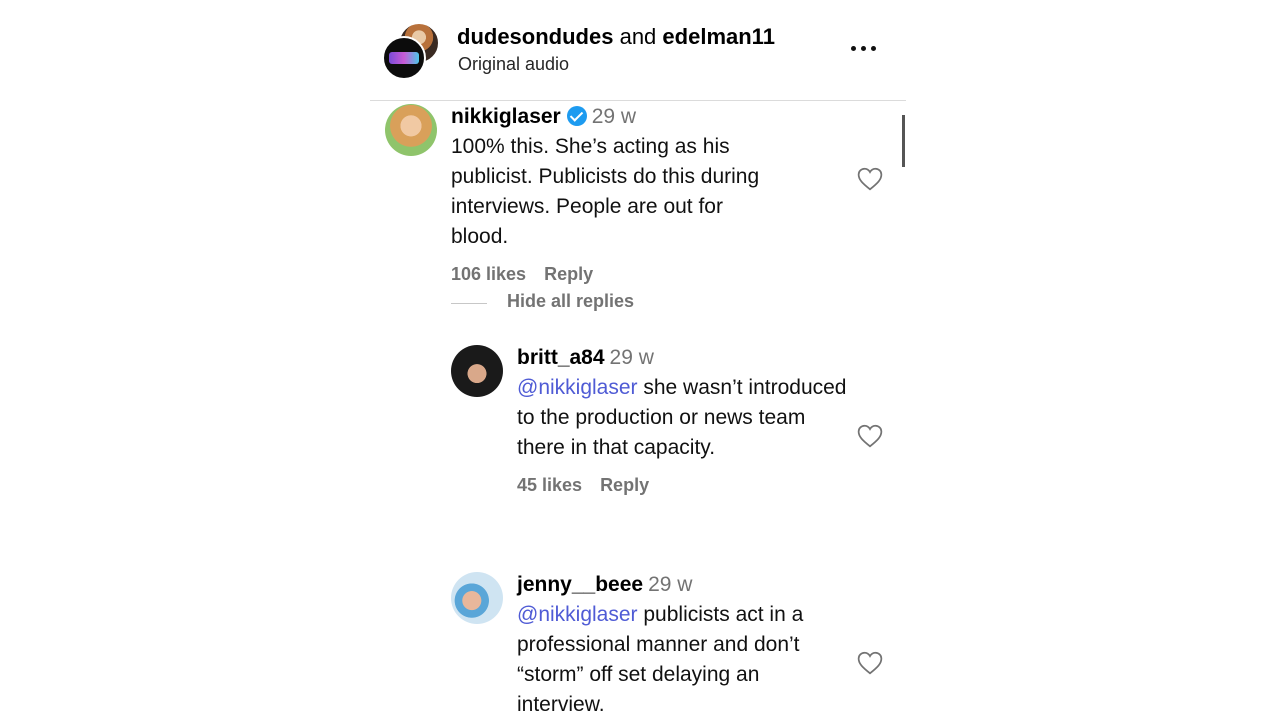  What do you see at coordinates (561, 357) in the screenshot?
I see `reply-username: britt_a84` at bounding box center [561, 357].